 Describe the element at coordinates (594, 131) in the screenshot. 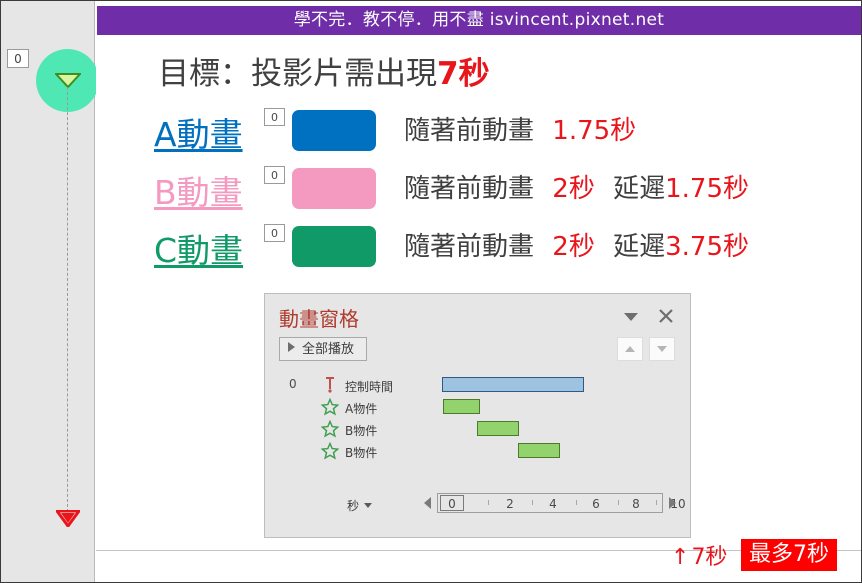

I see `timing-duration-a: 1.75秒` at that location.